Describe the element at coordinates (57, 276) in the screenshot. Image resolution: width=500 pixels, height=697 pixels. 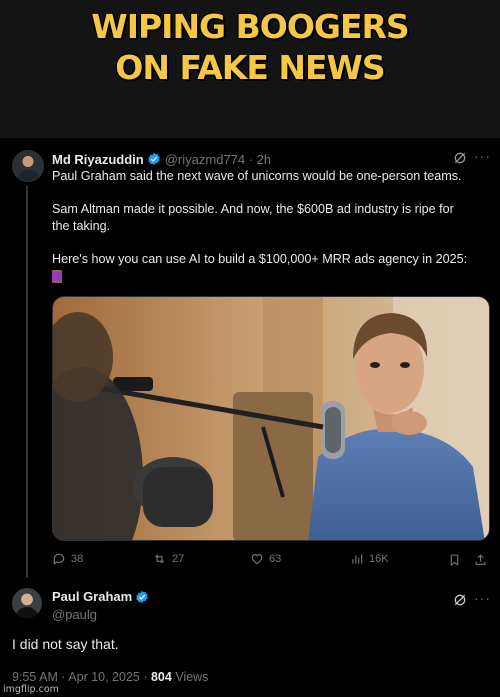
I see `thread-spool-emoji` at that location.